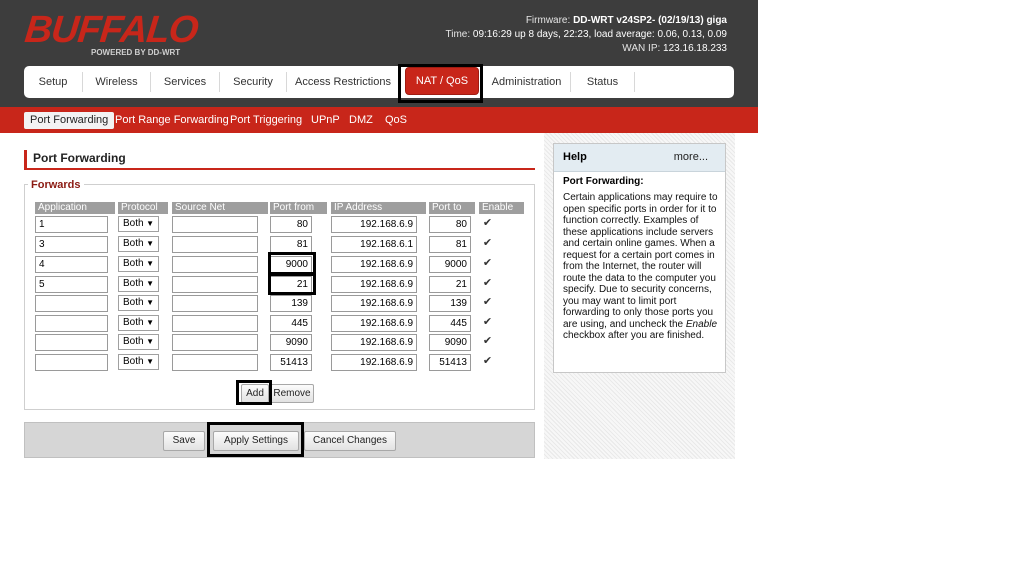 Image resolution: width=1024 pixels, height=576 pixels. Describe the element at coordinates (291, 303) in the screenshot. I see `port-from-input: 139` at that location.